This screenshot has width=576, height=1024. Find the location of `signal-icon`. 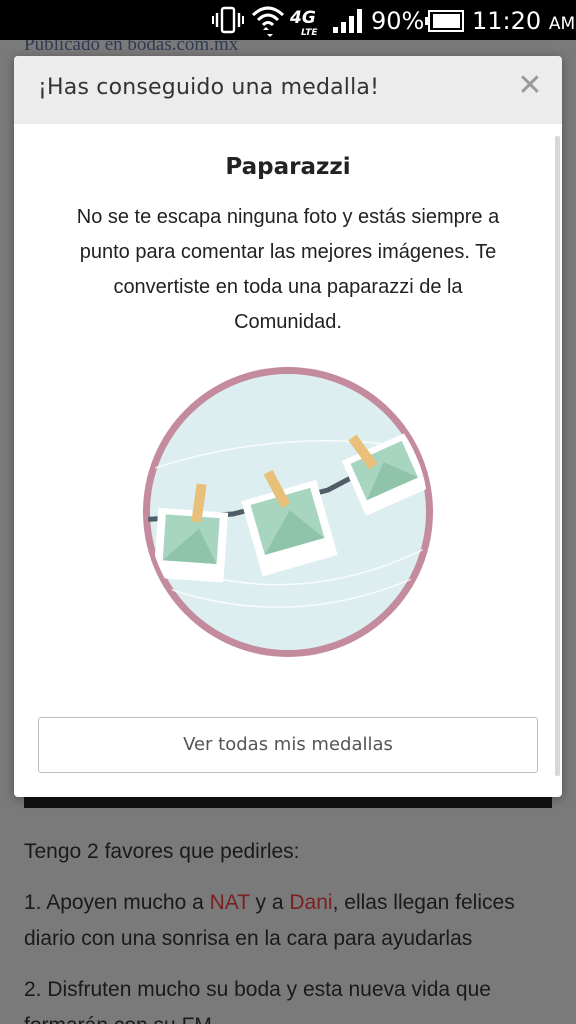

signal-icon is located at coordinates (347, 21).